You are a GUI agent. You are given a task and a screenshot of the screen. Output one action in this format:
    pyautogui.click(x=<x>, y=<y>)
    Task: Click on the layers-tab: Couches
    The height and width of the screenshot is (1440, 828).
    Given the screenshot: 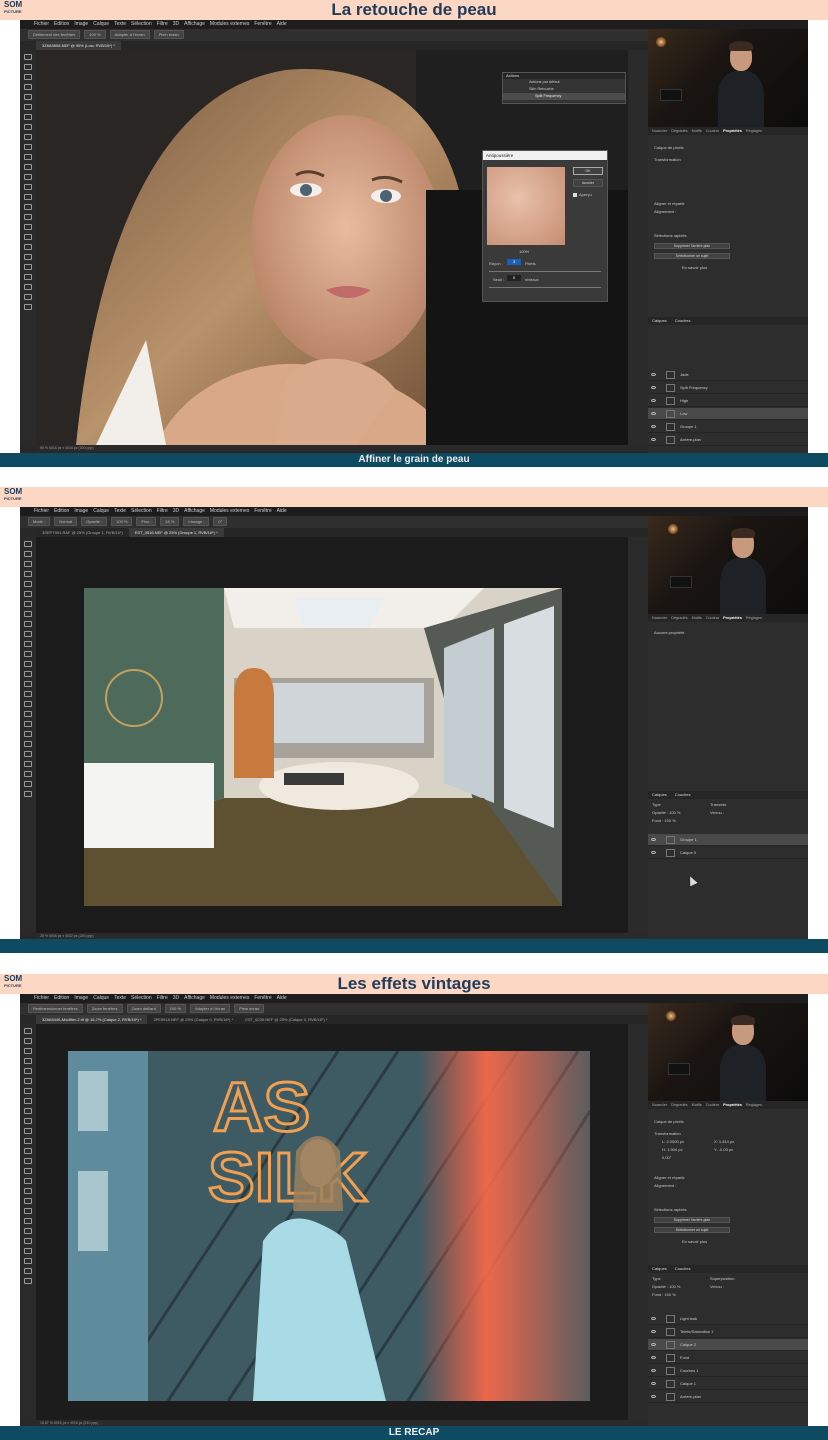 What is the action you would take?
    pyautogui.click(x=683, y=320)
    